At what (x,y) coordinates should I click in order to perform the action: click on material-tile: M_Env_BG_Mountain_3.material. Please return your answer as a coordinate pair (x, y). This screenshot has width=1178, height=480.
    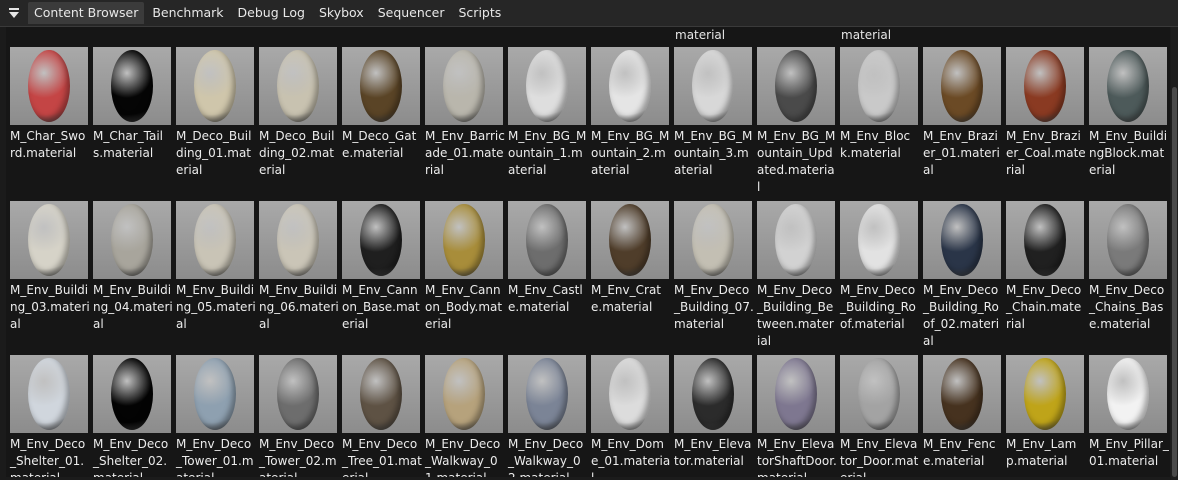
    Looking at the image, I should click on (713, 113).